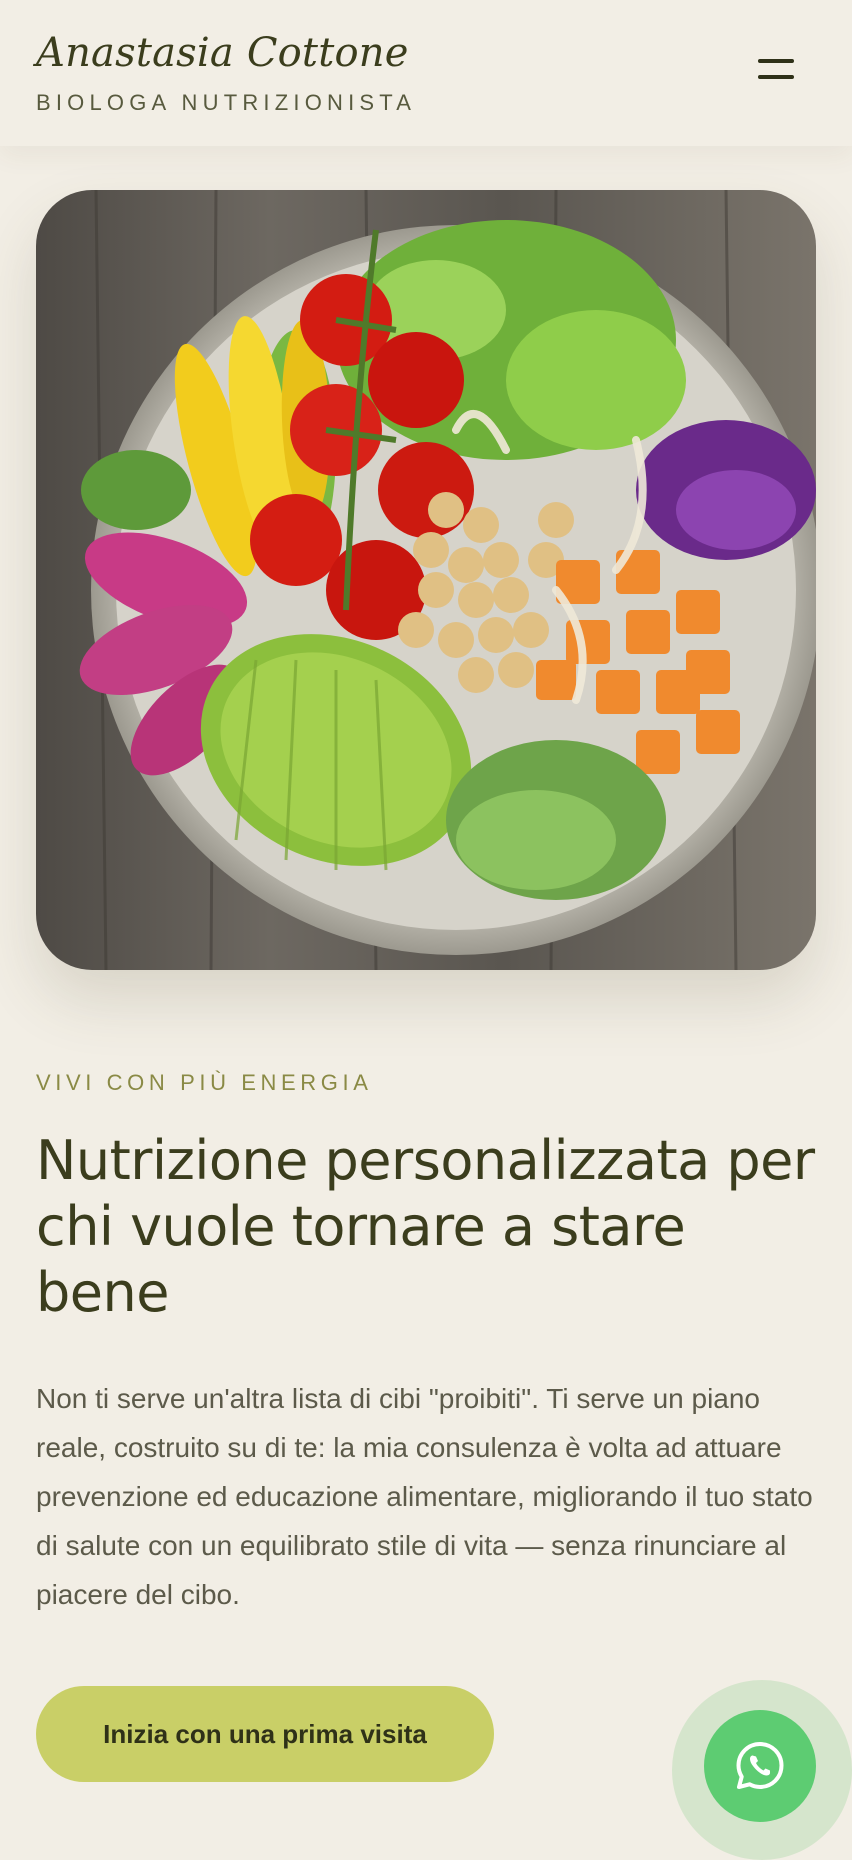 This screenshot has height=1860, width=852. What do you see at coordinates (222, 53) in the screenshot?
I see `brand-name: Anastasia Cottone` at bounding box center [222, 53].